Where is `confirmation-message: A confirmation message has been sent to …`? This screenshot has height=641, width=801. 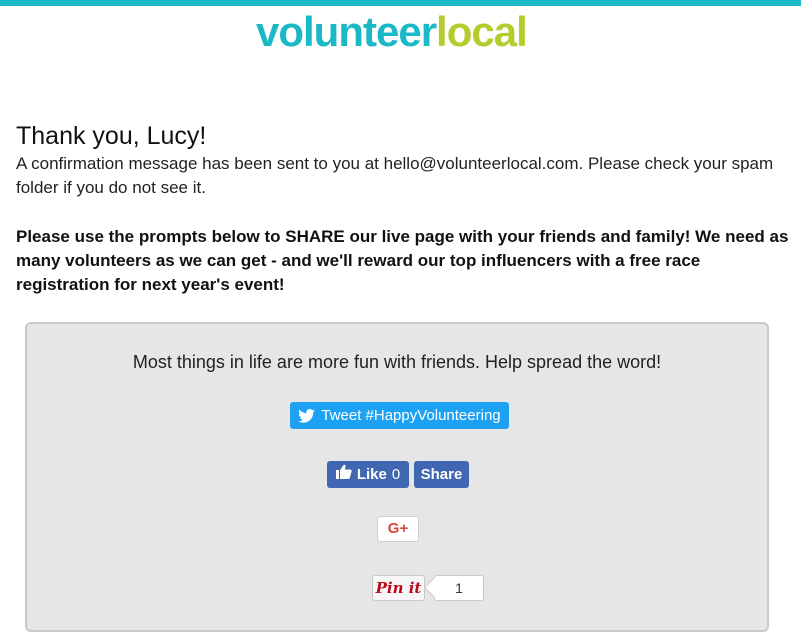
confirmation-message: A confirmation message has been sent to … is located at coordinates (395, 175).